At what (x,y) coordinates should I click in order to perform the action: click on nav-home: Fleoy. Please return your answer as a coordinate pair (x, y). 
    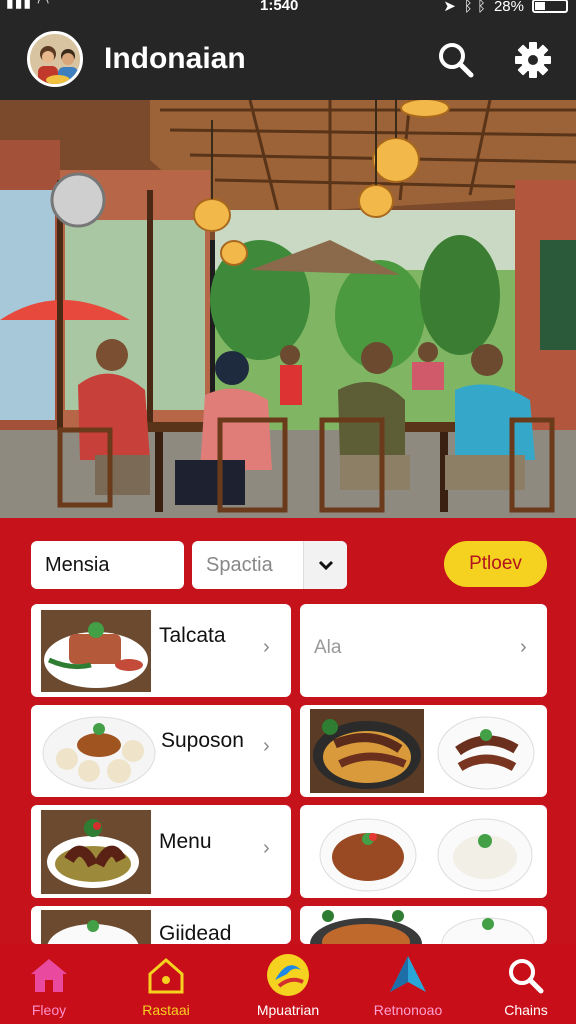
    Looking at the image, I should click on (52, 984).